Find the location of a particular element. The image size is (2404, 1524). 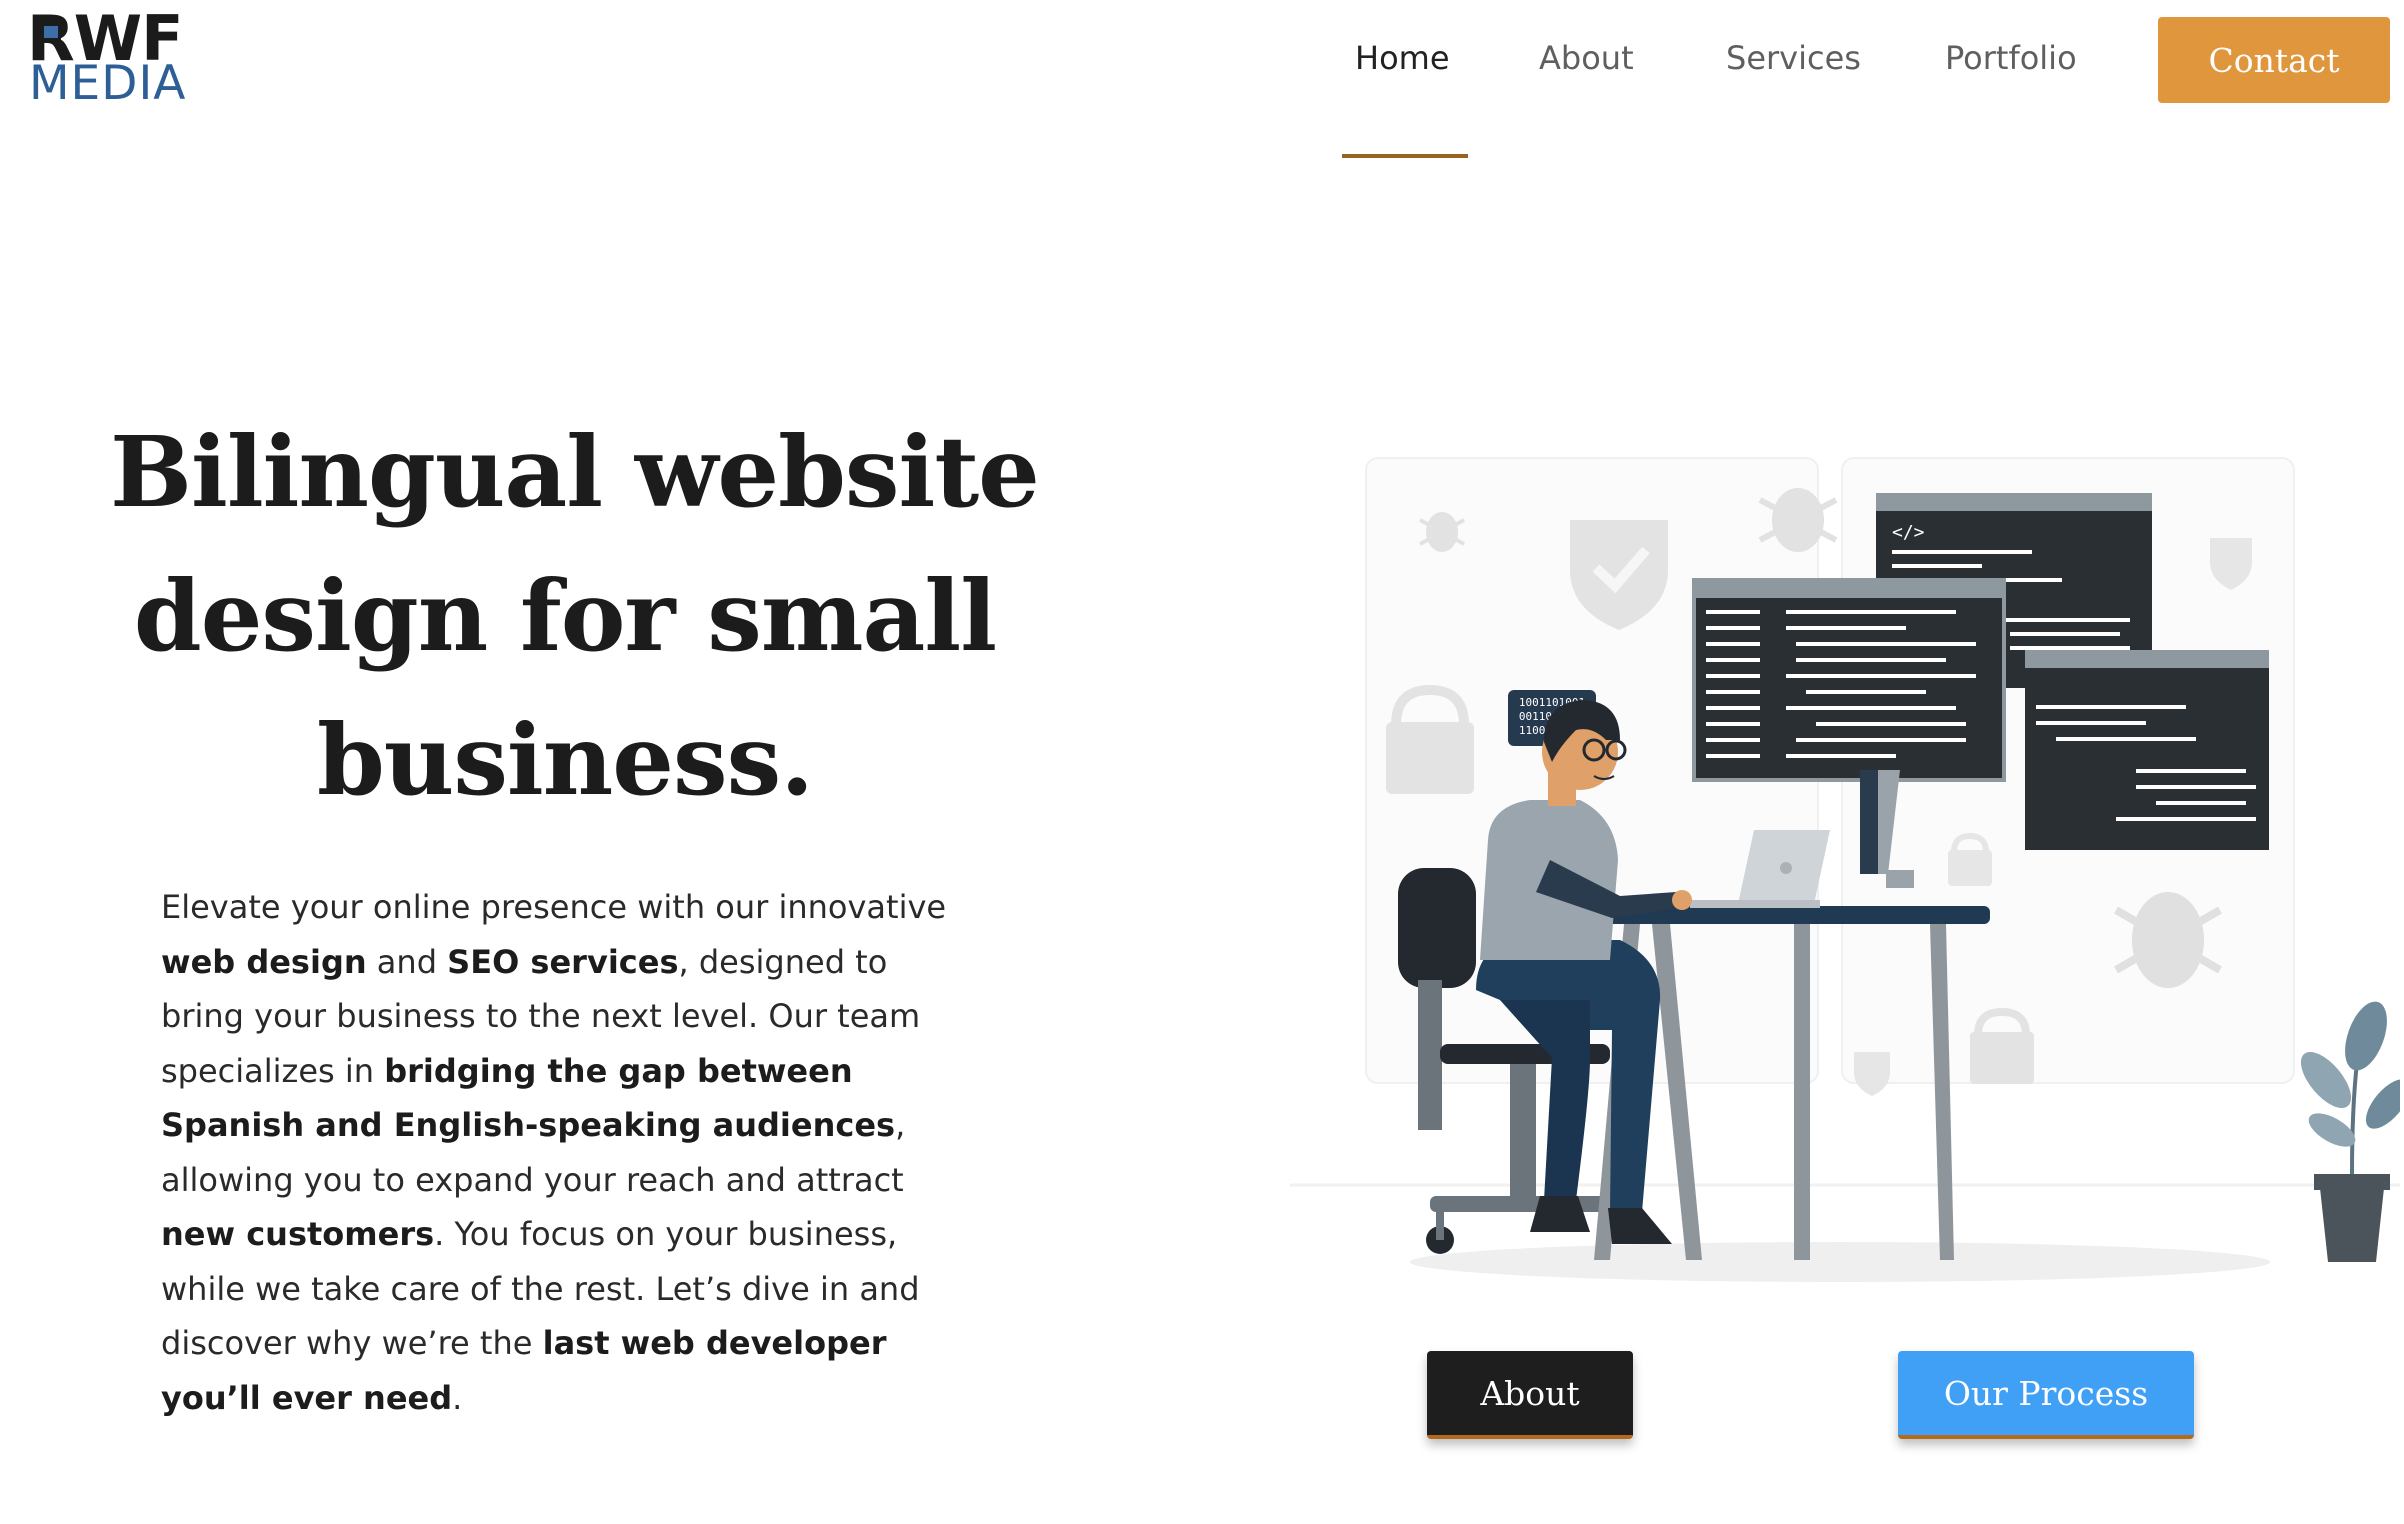

shield-check-icon is located at coordinates (1872, 1074).